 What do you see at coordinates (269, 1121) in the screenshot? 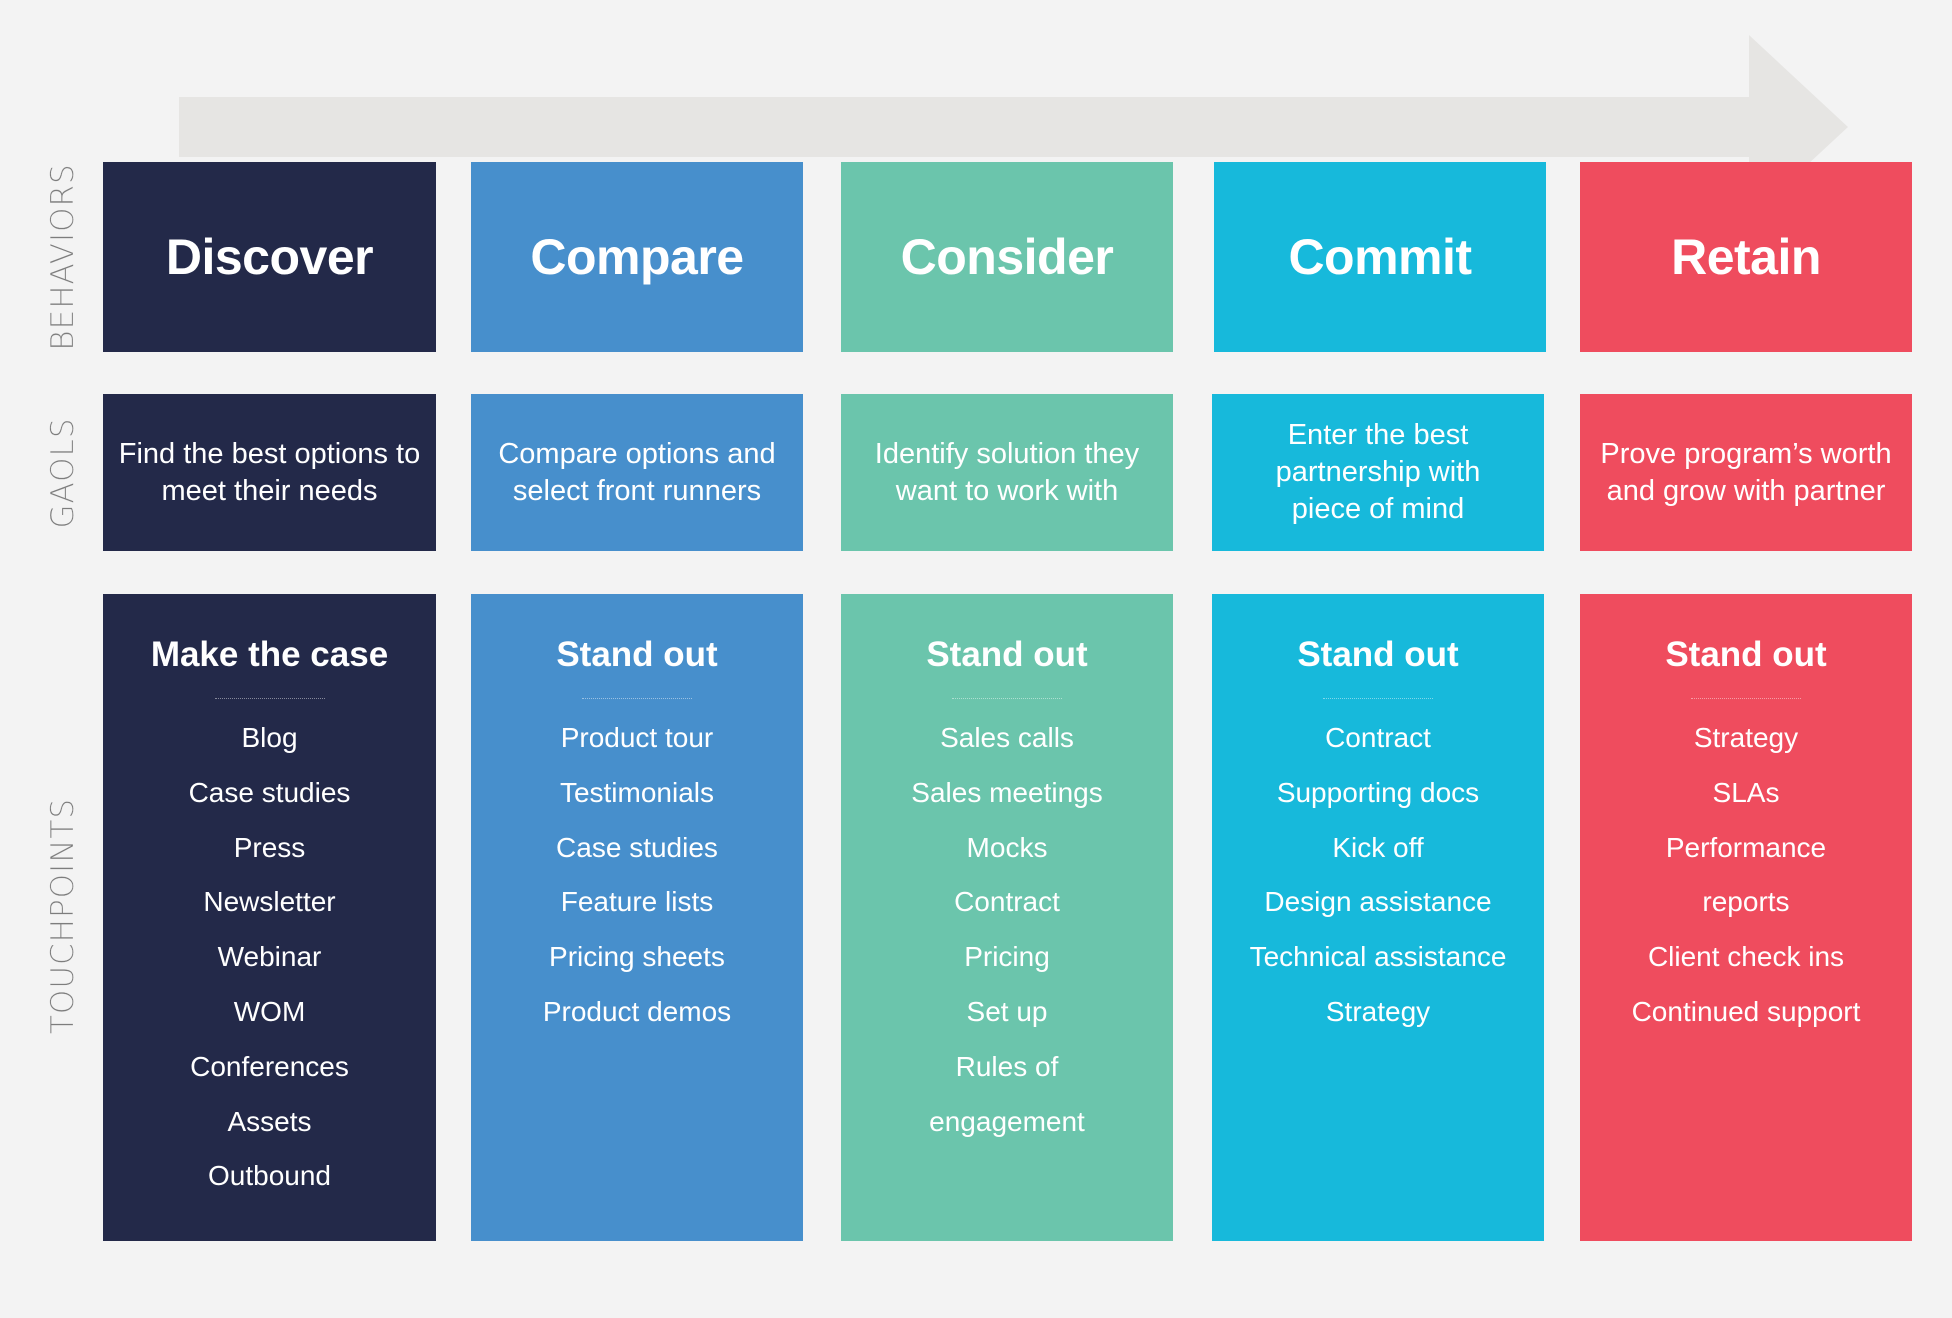
I see `touchpoint-item: Assets` at bounding box center [269, 1121].